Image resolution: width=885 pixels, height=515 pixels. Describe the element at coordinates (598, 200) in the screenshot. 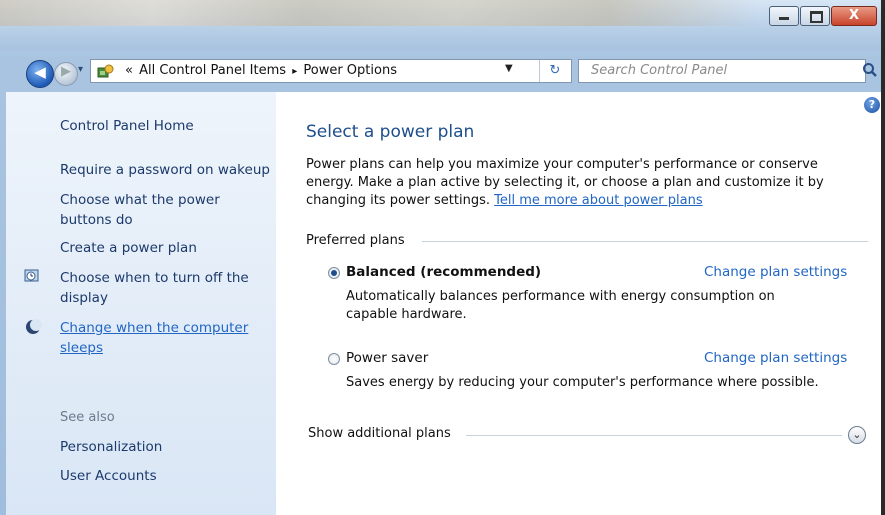

I see `tell-me-more-link: Tell me more about power plans` at that location.